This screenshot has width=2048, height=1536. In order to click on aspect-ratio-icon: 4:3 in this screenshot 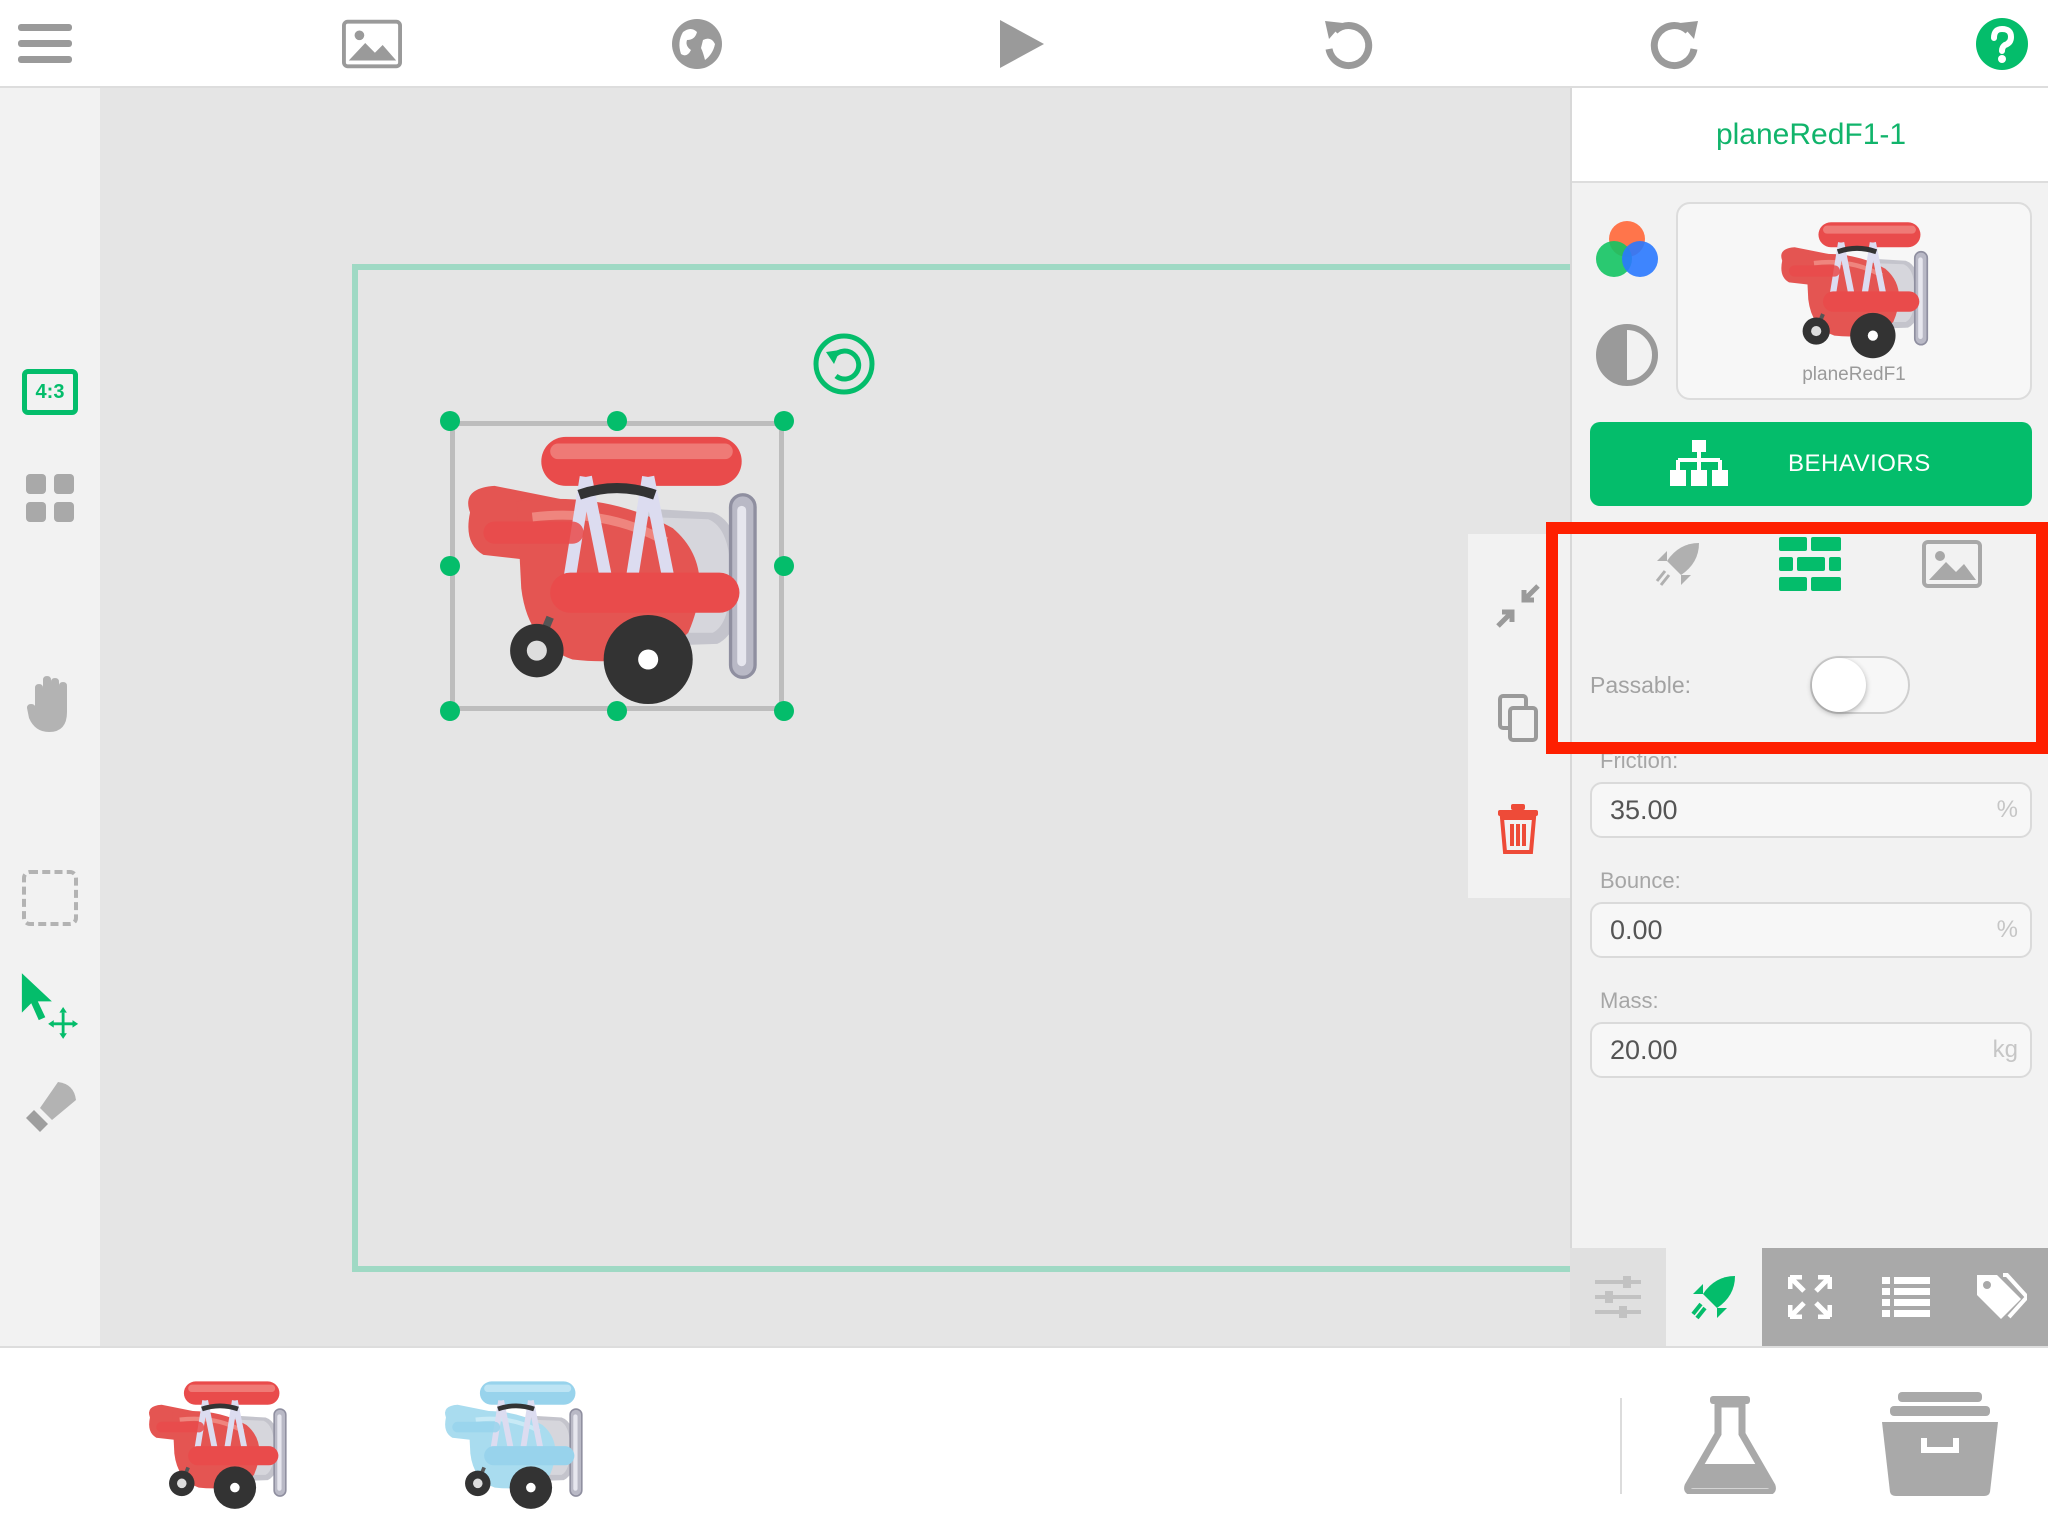, I will do `click(50, 392)`.